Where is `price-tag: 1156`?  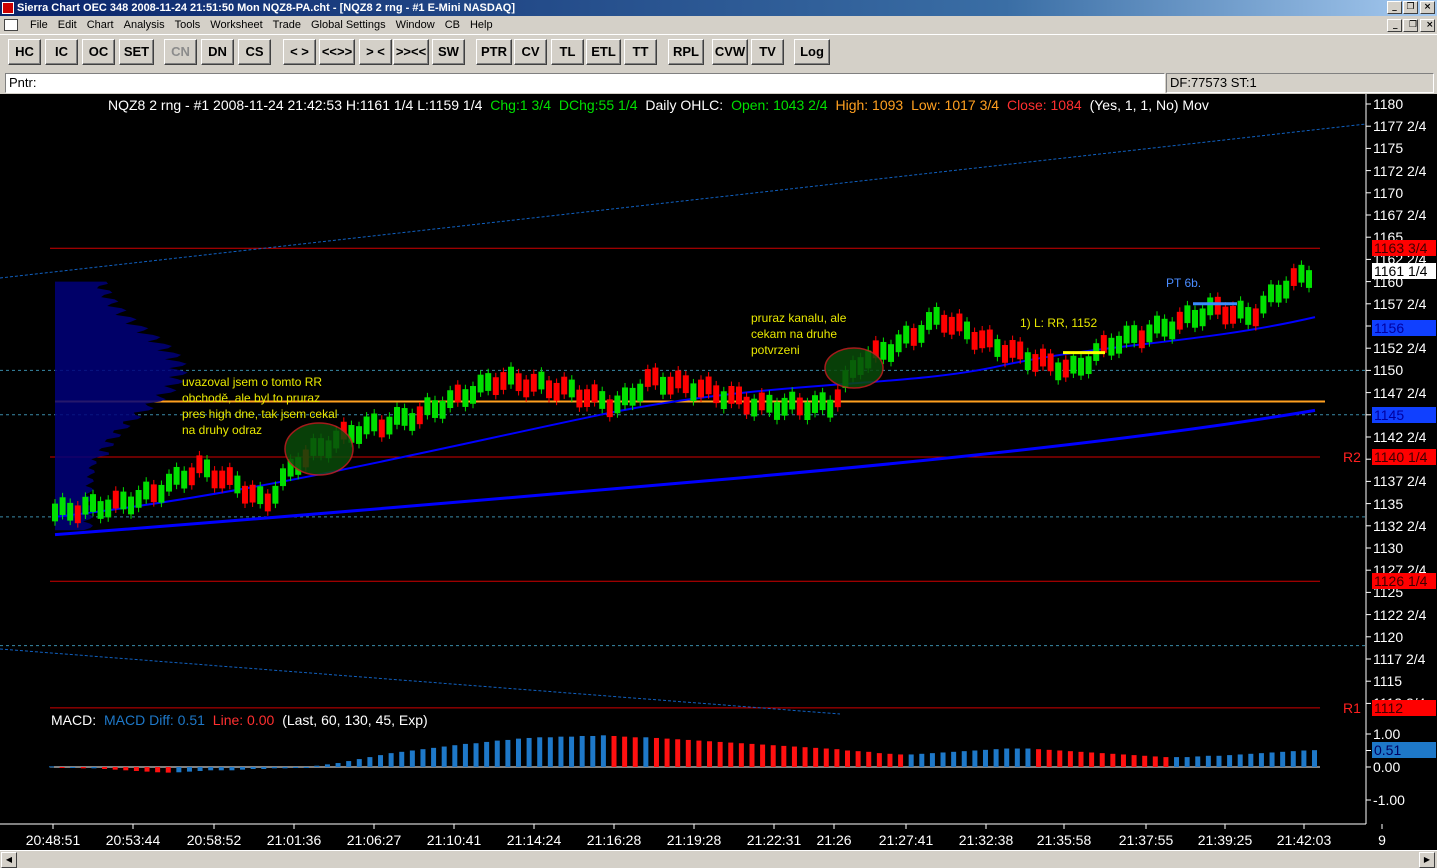 price-tag: 1156 is located at coordinates (1404, 328).